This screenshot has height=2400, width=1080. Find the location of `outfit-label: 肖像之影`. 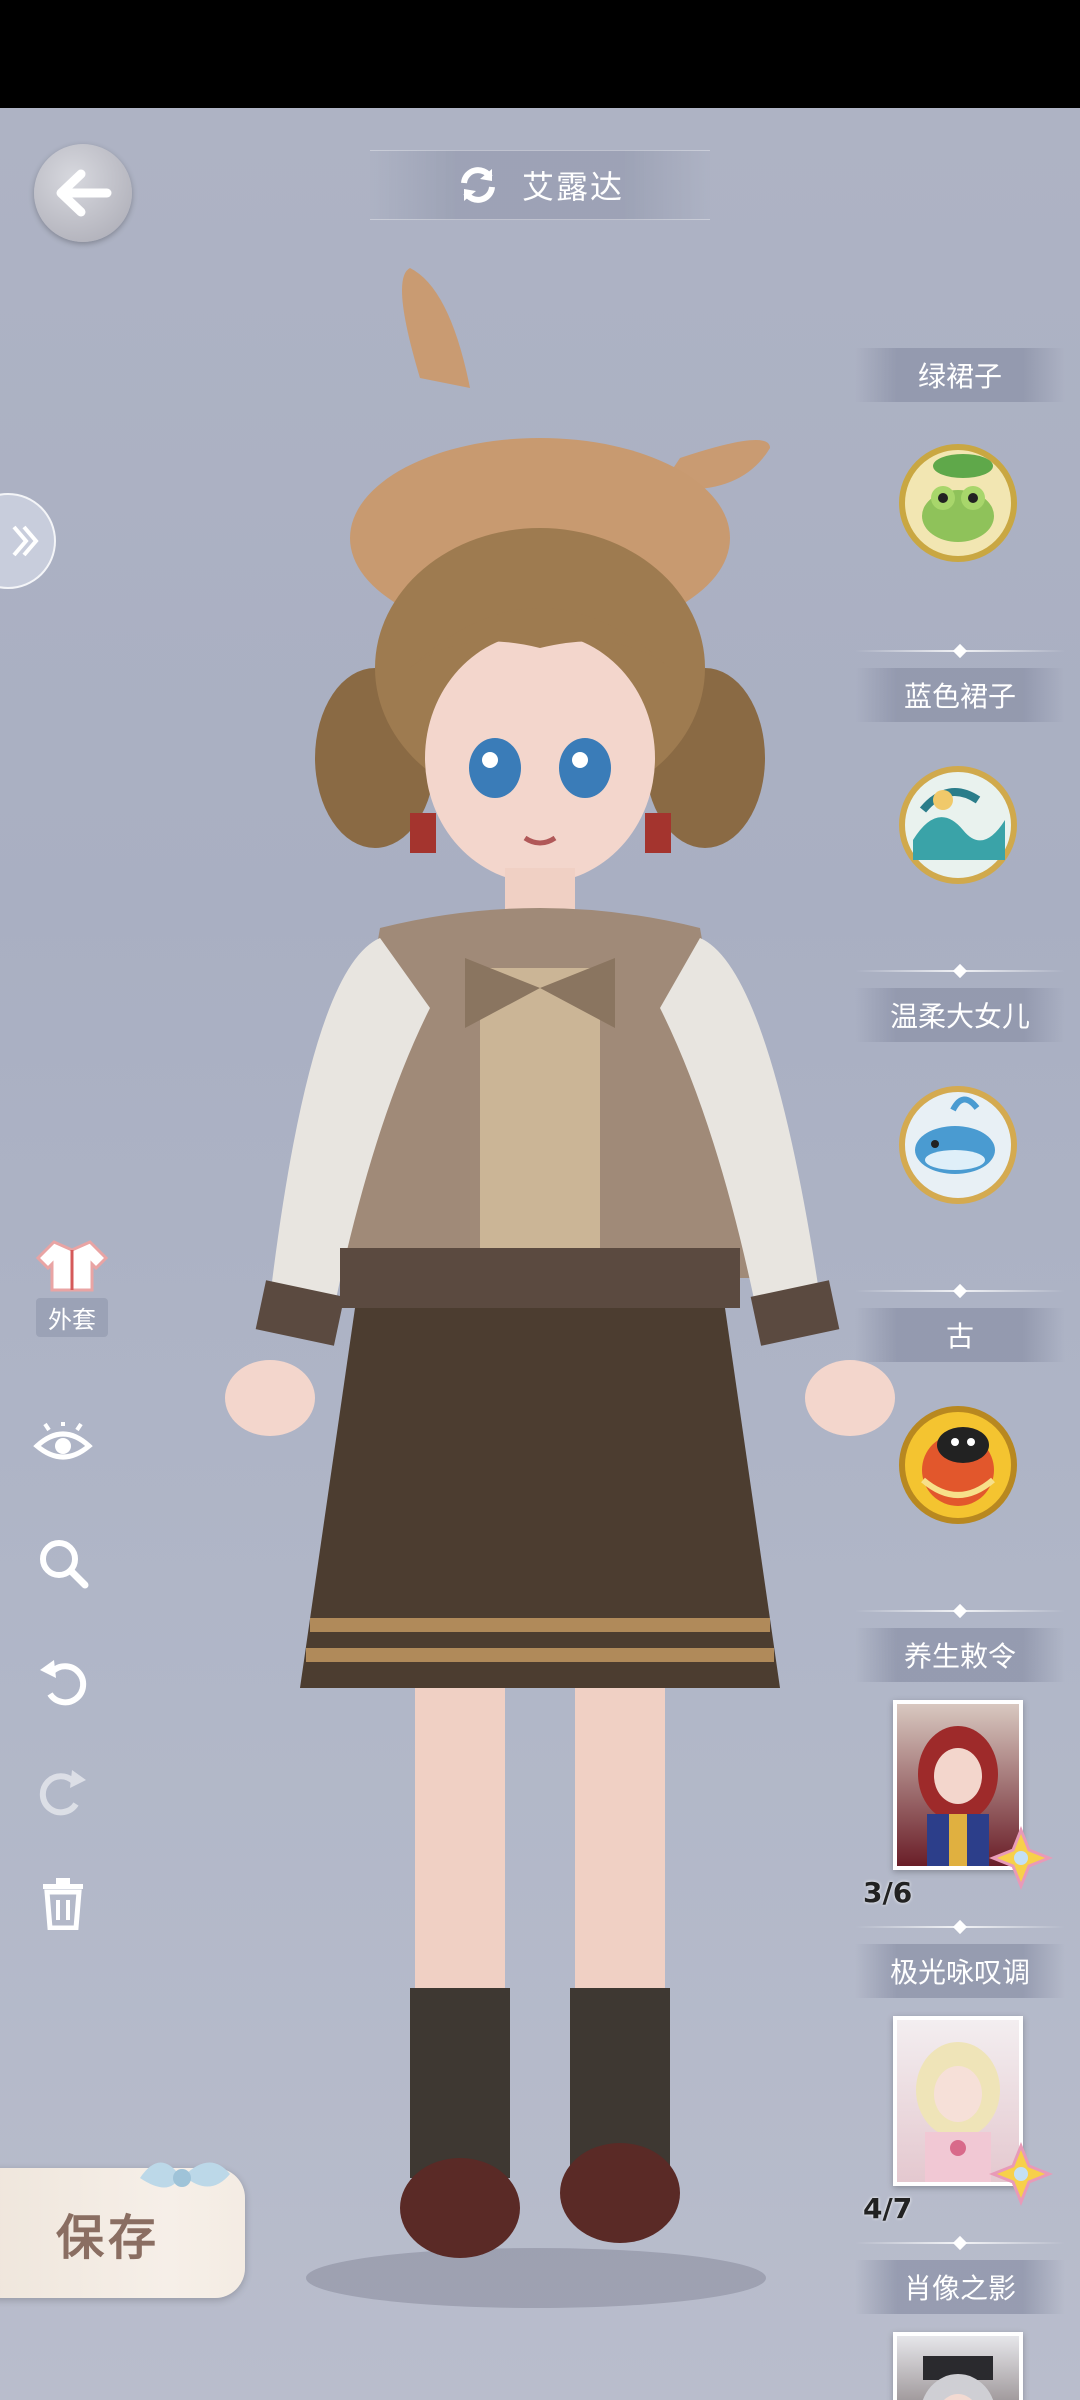

outfit-label: 肖像之影 is located at coordinates (960, 2287).